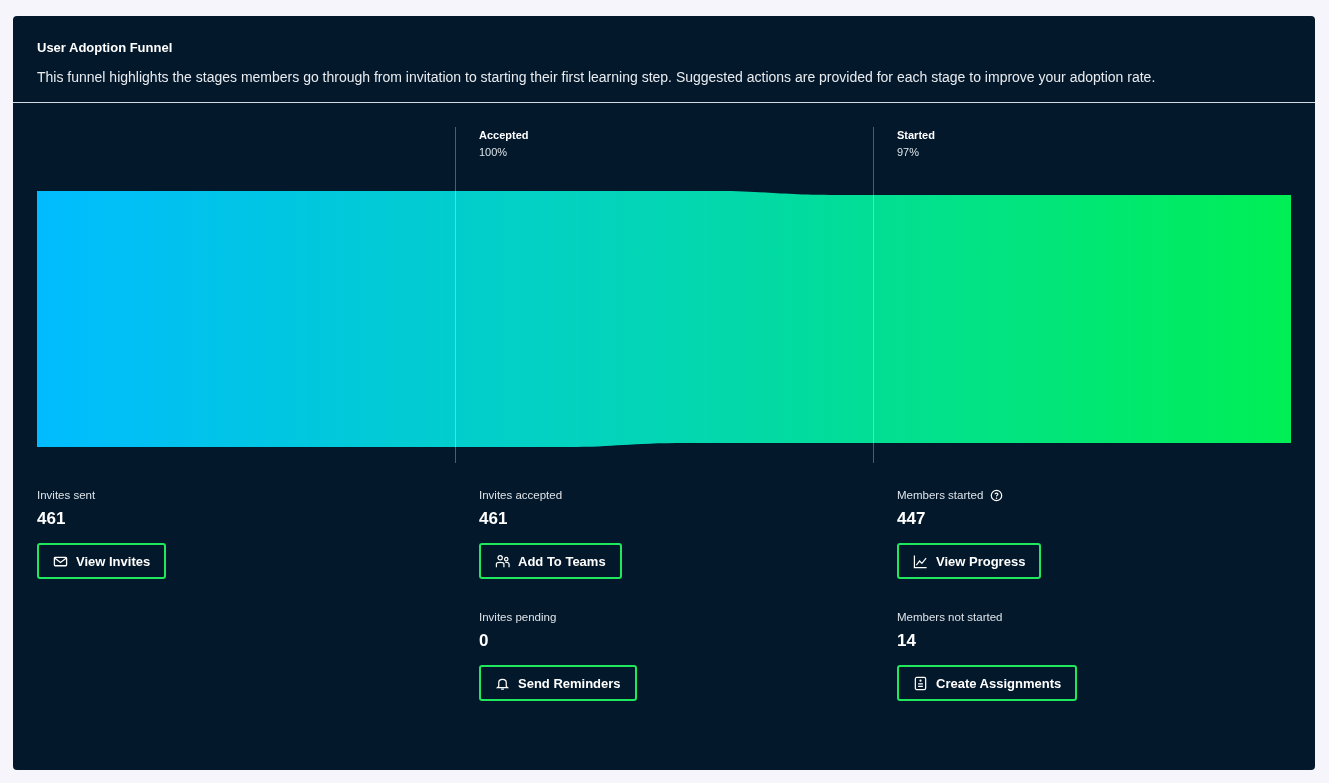  Describe the element at coordinates (484, 641) in the screenshot. I see `metric-value: 0` at that location.